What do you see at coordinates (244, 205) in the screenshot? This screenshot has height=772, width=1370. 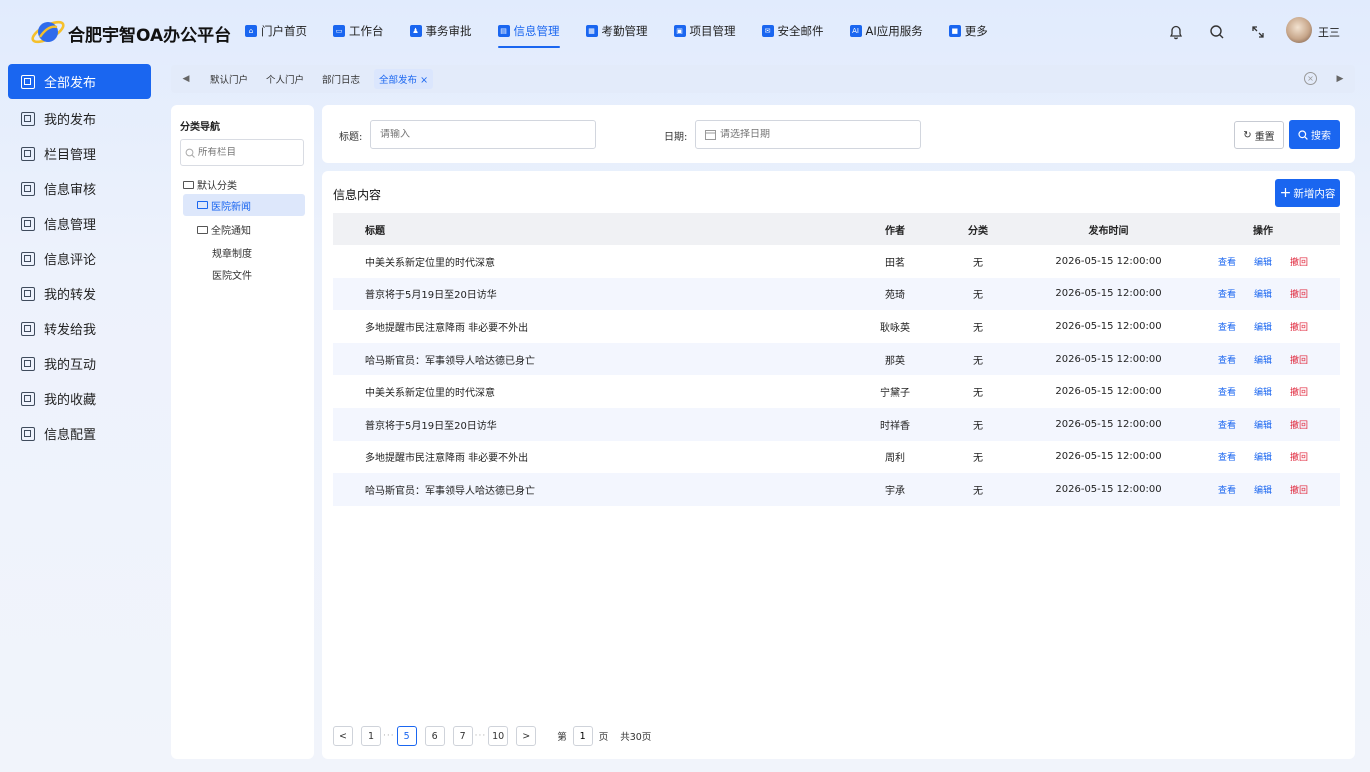 I see `tree-node-hospital-news: 医院新闻` at bounding box center [244, 205].